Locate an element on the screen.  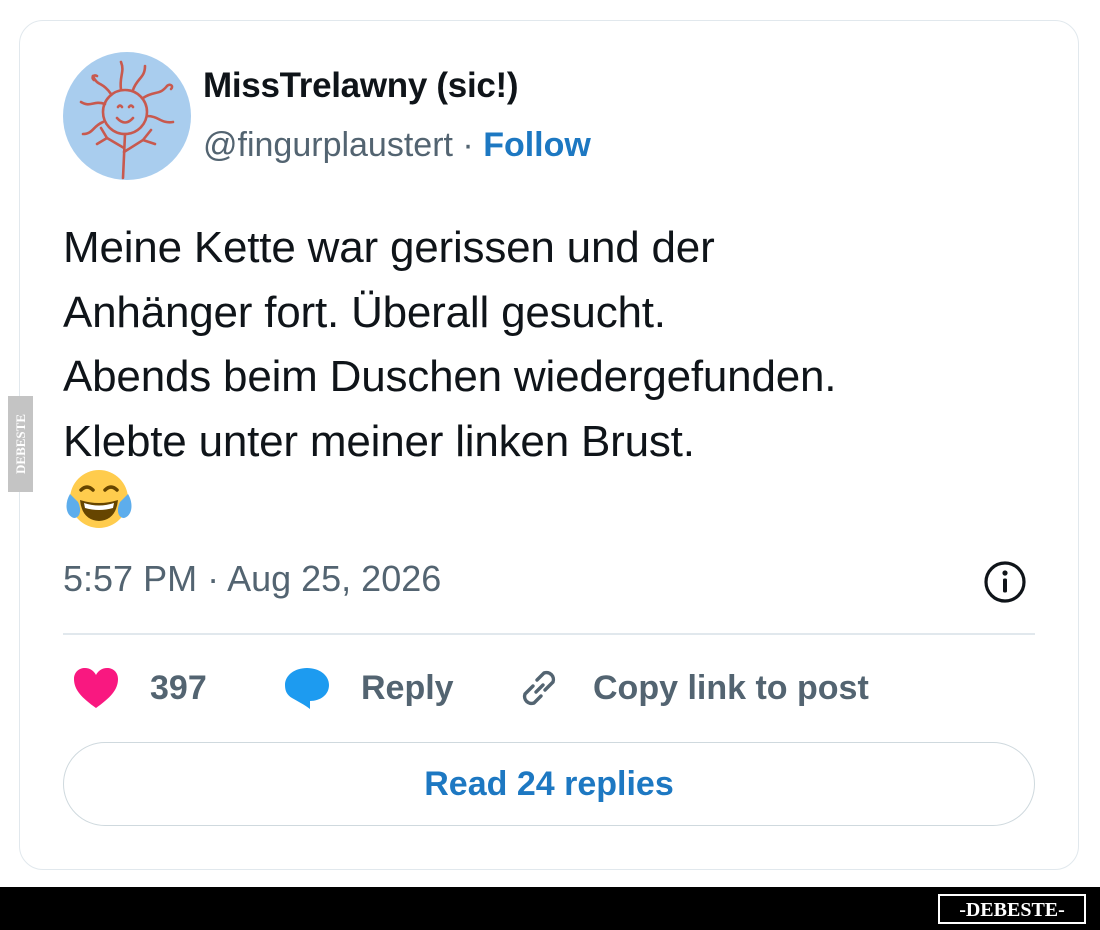
divider is located at coordinates (549, 634).